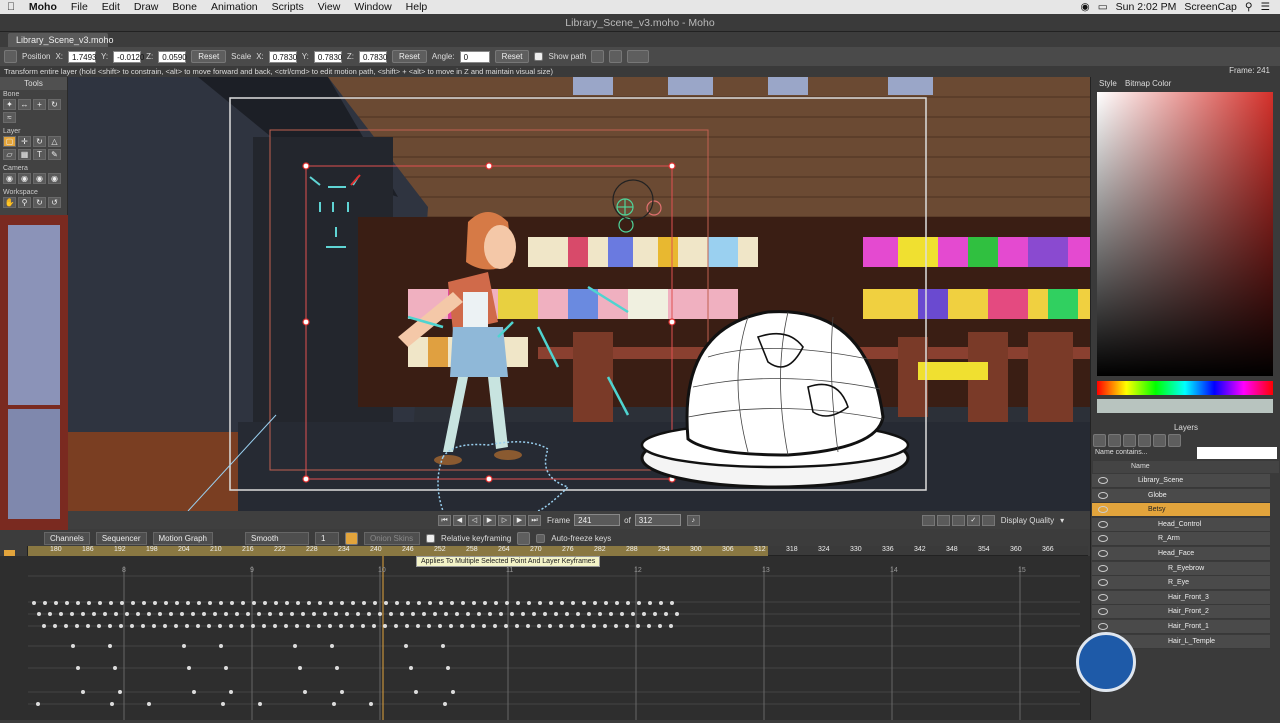  Describe the element at coordinates (24, 104) in the screenshot. I see `translate-bone-tool-icon: ↔` at that location.